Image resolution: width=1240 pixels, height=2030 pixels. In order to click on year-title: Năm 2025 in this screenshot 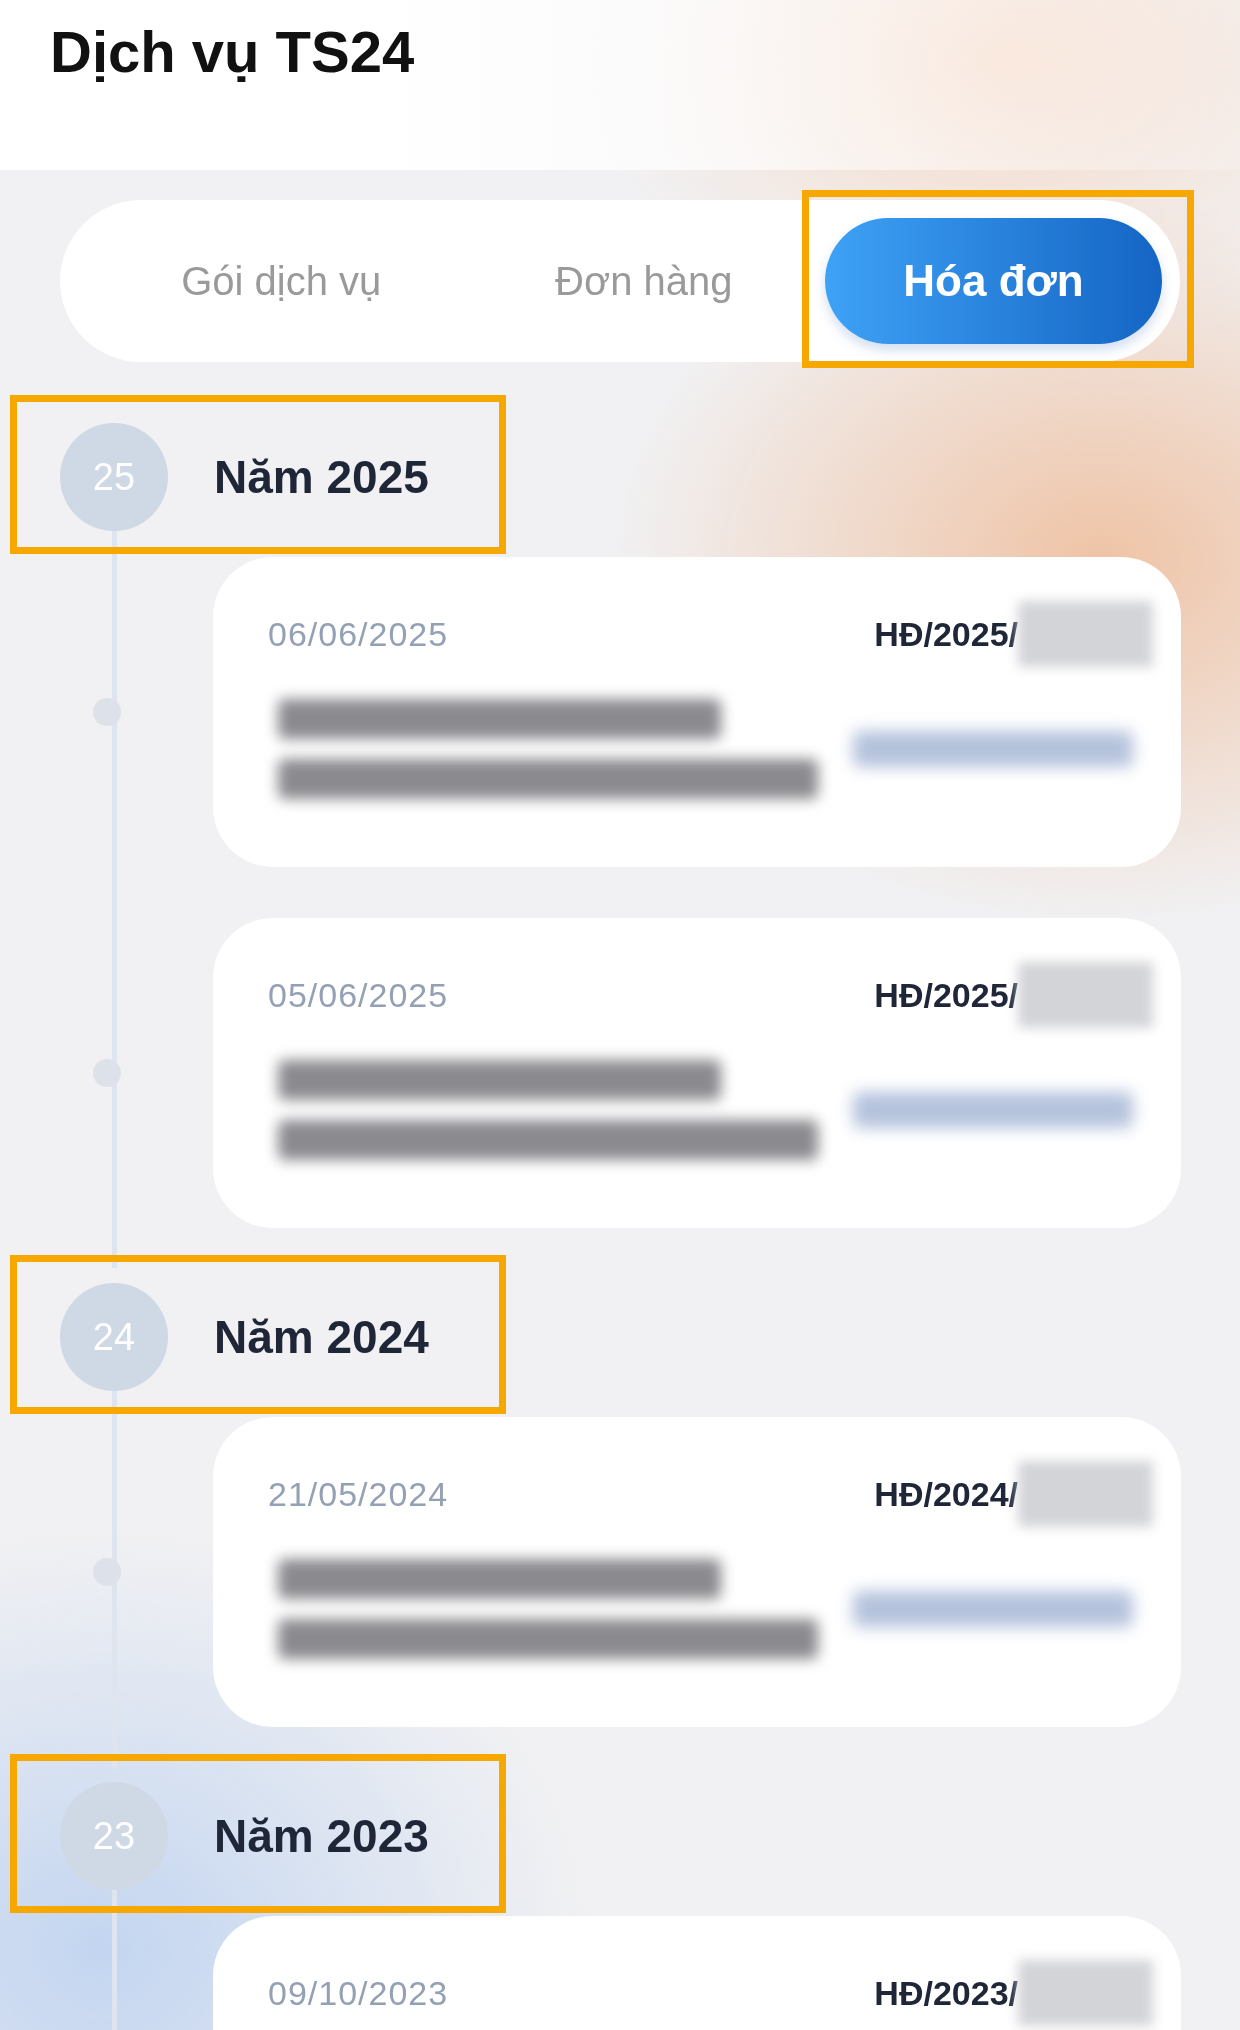, I will do `click(321, 477)`.